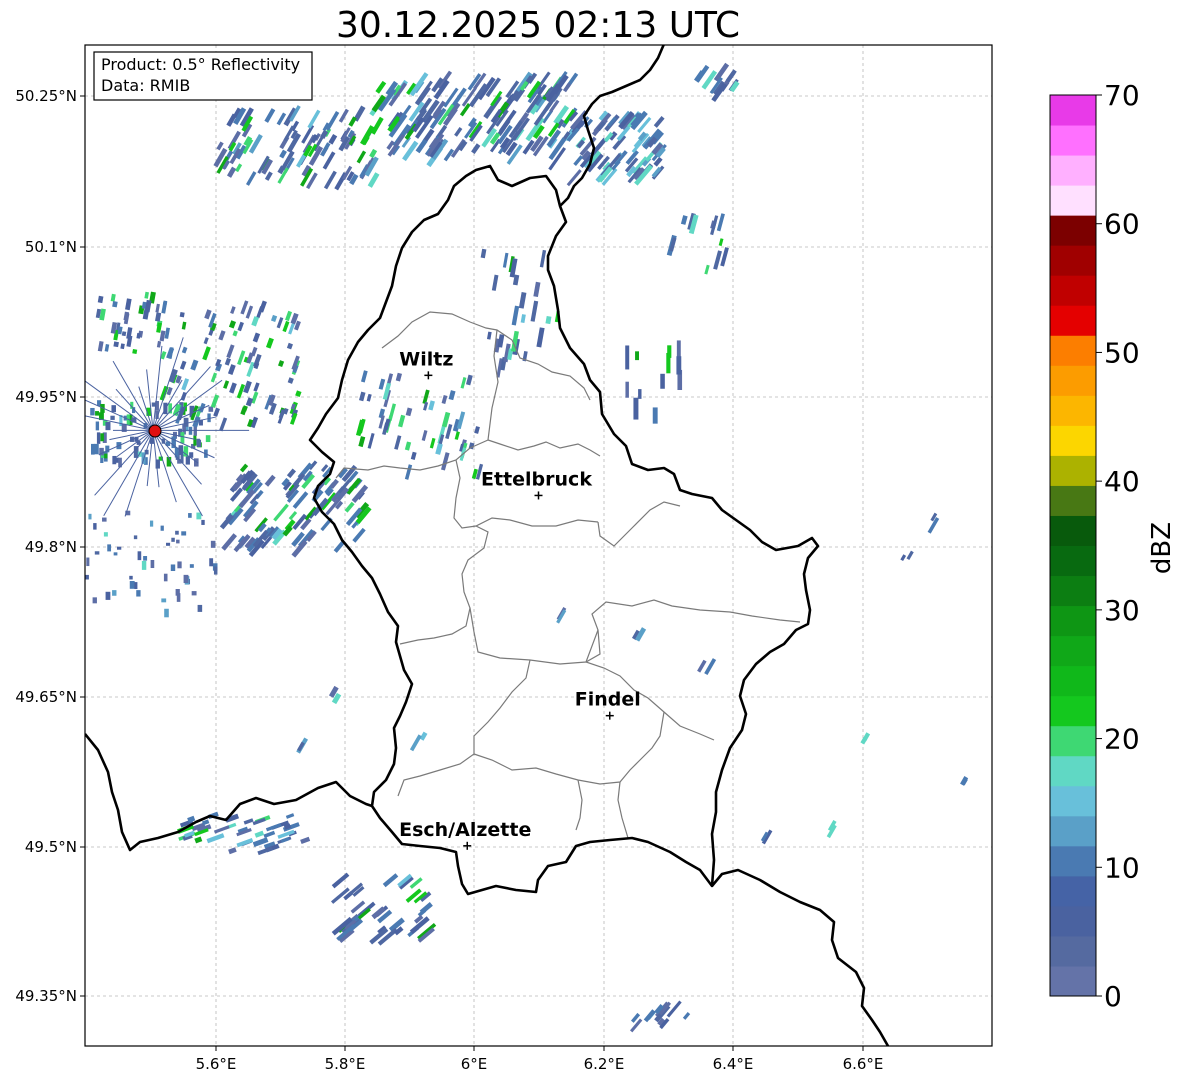 The width and height of the screenshot is (1184, 1081). Describe the element at coordinates (51, 547) in the screenshot. I see `lat-tick: 49.8°N` at that location.